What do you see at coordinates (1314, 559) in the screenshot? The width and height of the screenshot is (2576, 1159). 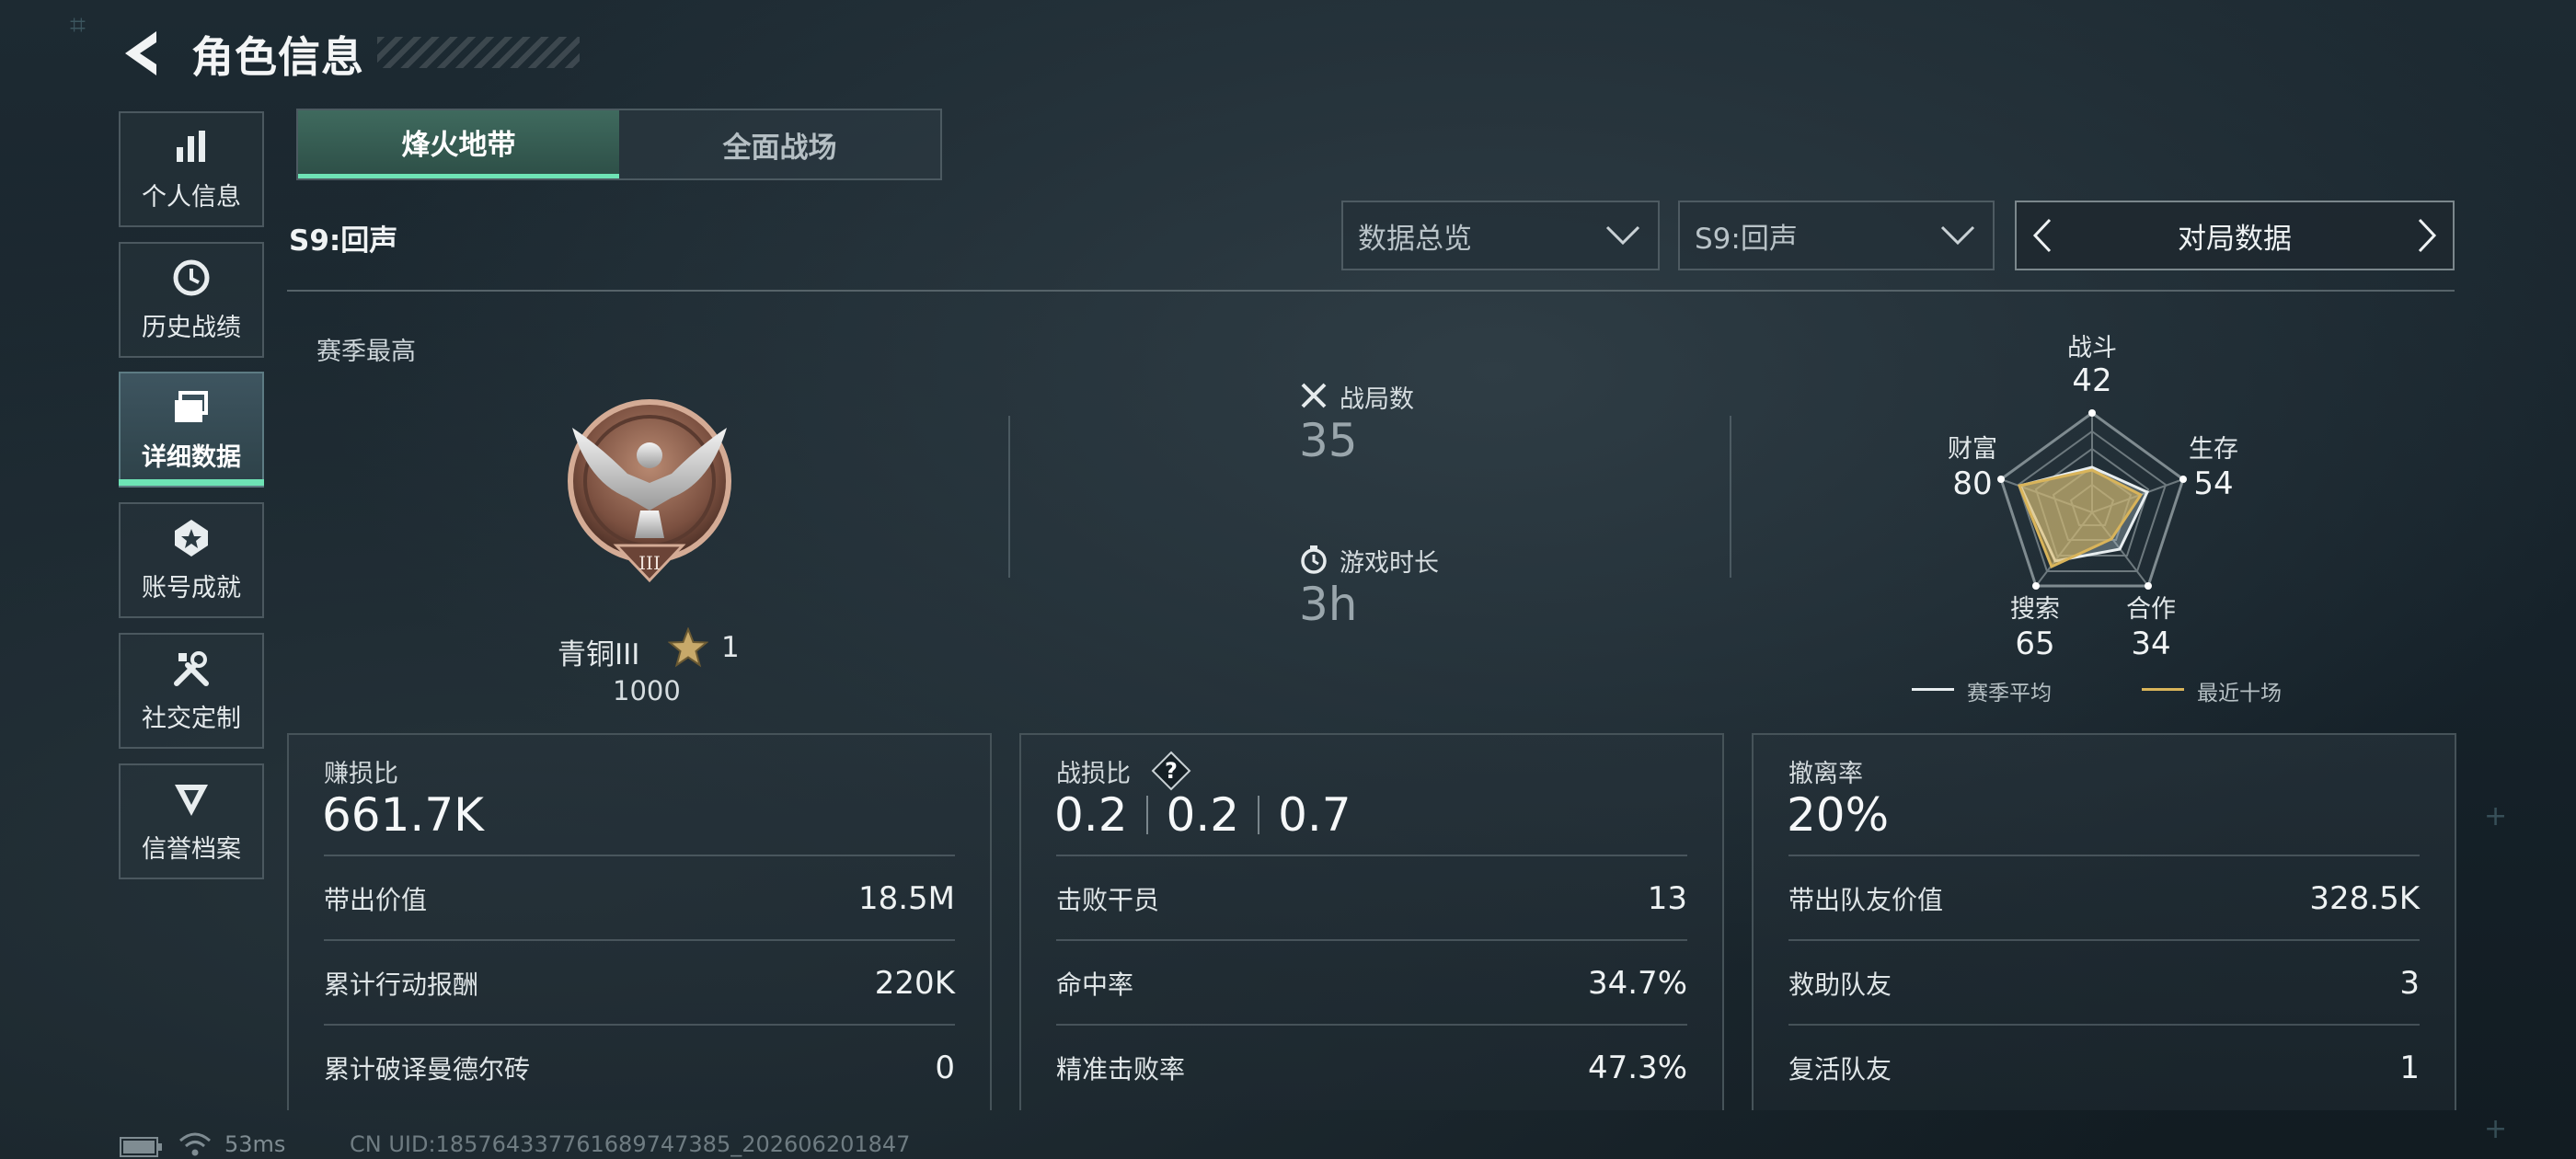 I see `stopwatch-icon` at bounding box center [1314, 559].